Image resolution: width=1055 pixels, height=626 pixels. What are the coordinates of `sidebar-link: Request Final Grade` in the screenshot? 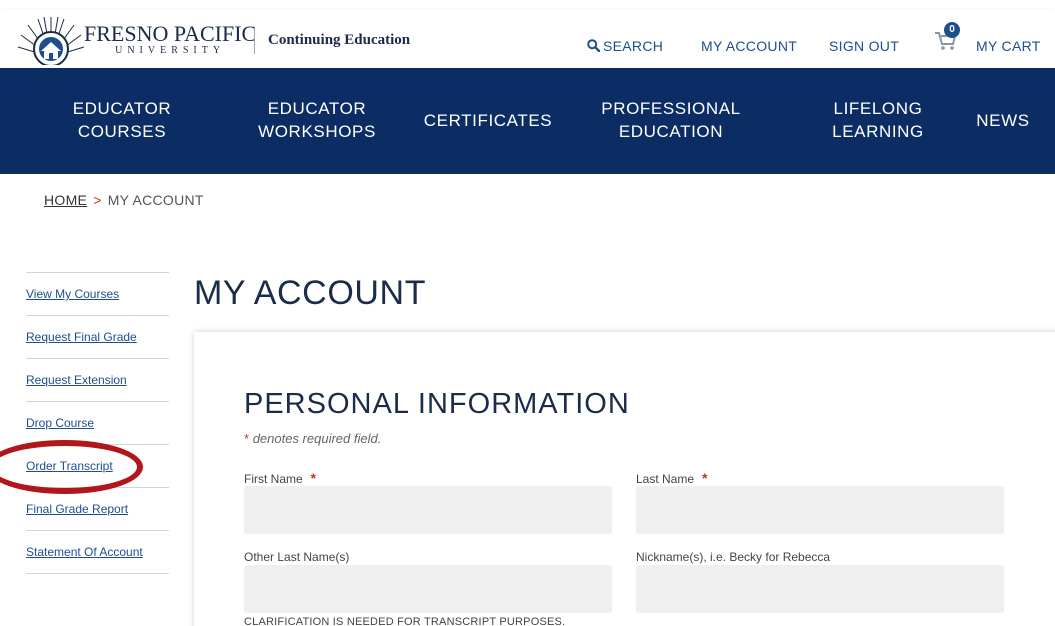 It's located at (81, 337).